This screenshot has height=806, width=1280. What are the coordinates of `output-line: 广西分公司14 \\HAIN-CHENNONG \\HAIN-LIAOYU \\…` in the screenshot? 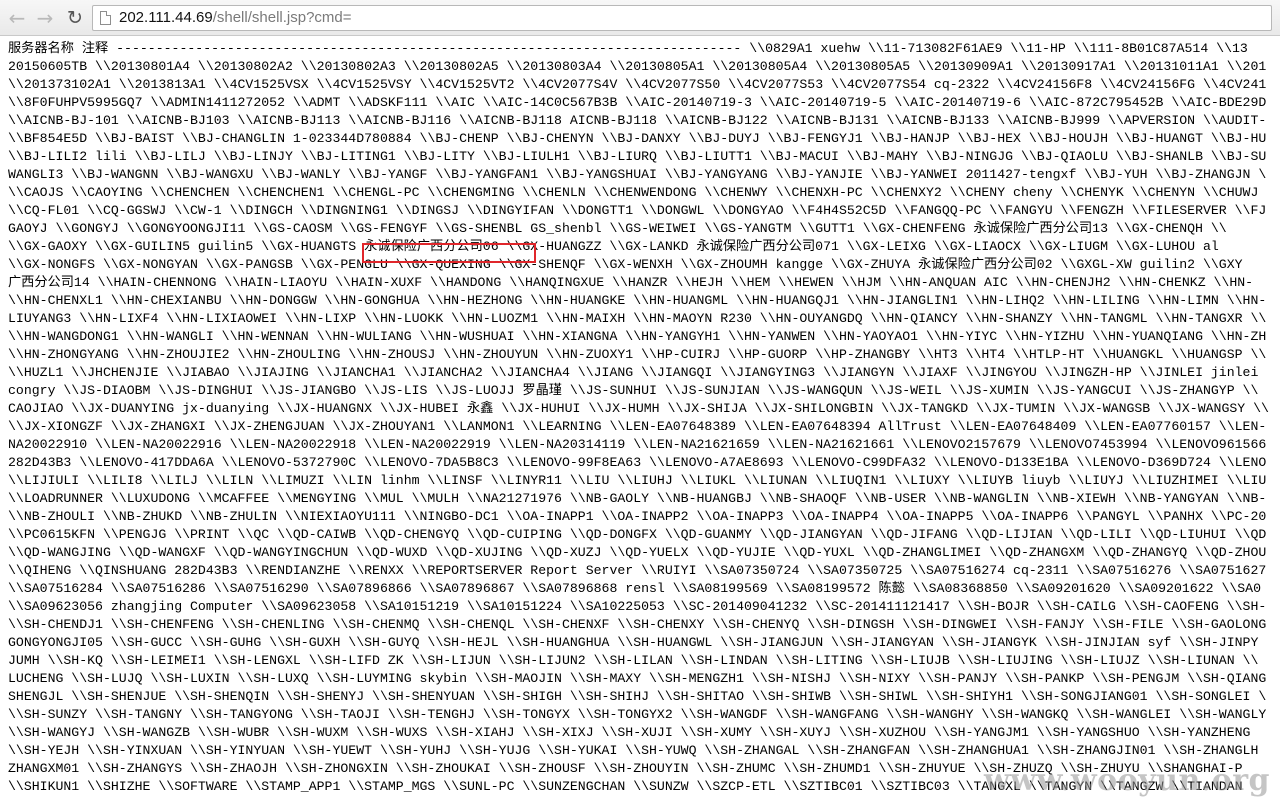 It's located at (631, 282).